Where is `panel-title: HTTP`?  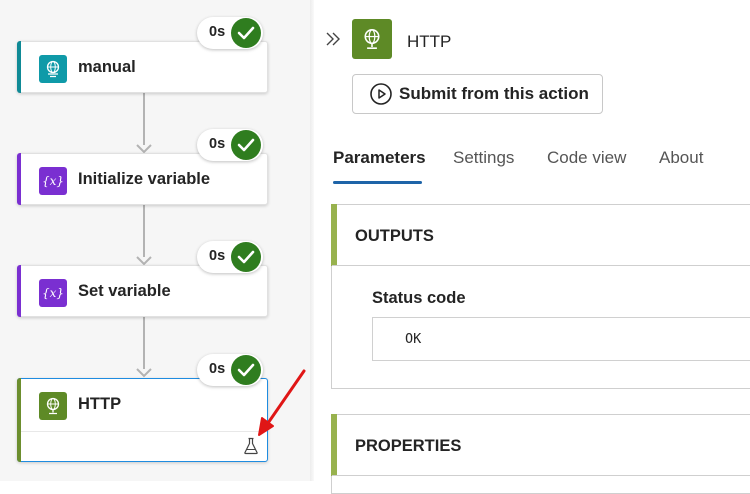 panel-title: HTTP is located at coordinates (429, 41).